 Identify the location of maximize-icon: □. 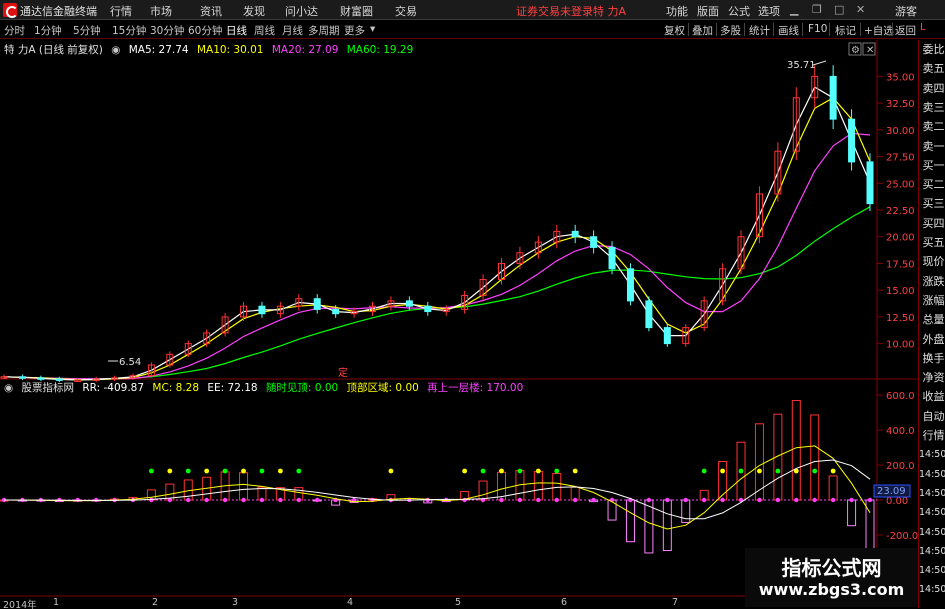
(839, 9).